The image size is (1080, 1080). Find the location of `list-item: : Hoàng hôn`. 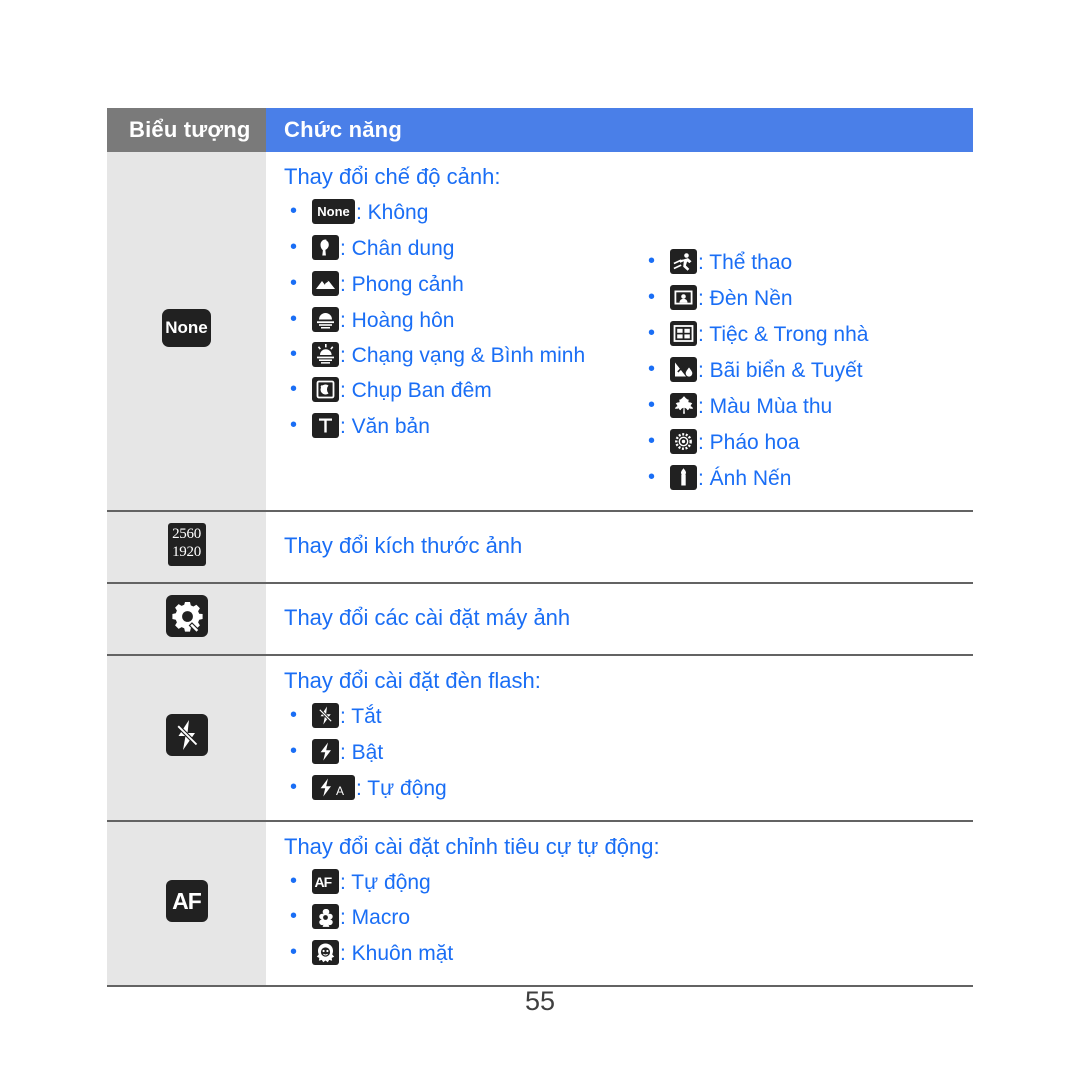

list-item: : Hoàng hôn is located at coordinates (459, 320).